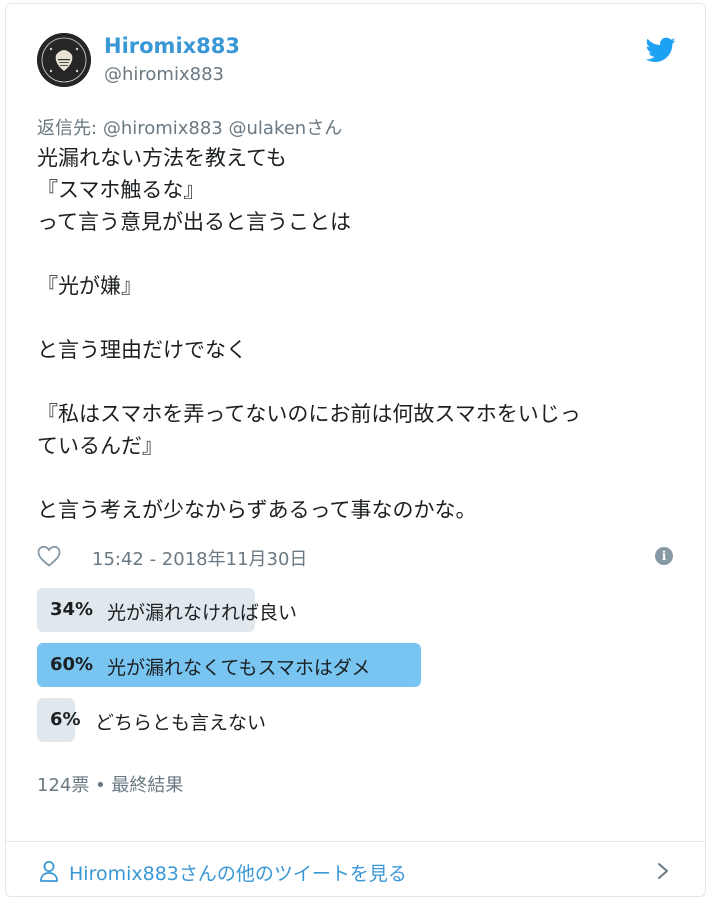 This screenshot has height=904, width=713. I want to click on avatar-image, so click(64, 60).